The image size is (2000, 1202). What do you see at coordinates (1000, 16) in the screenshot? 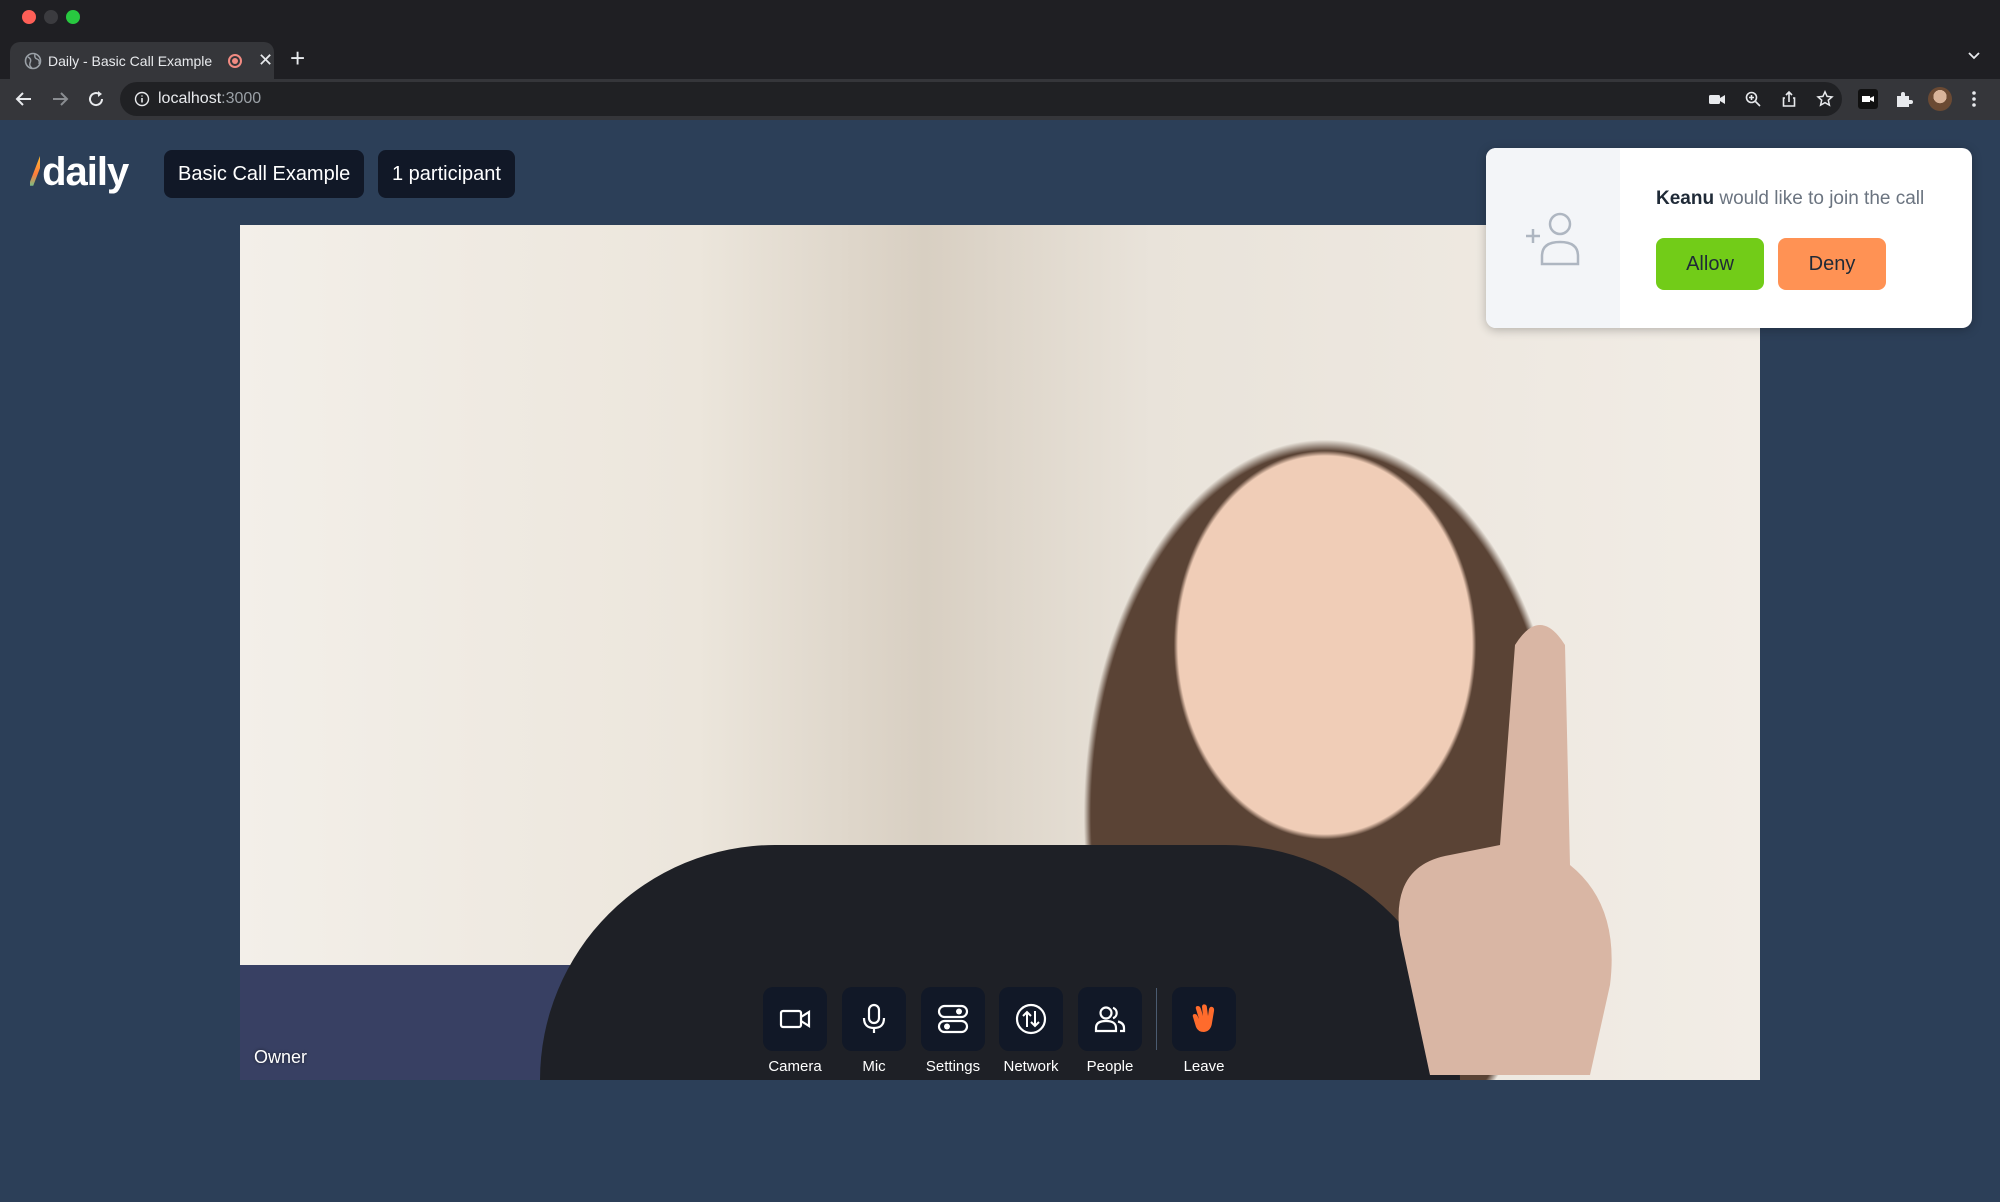
I see `window-titlebar` at bounding box center [1000, 16].